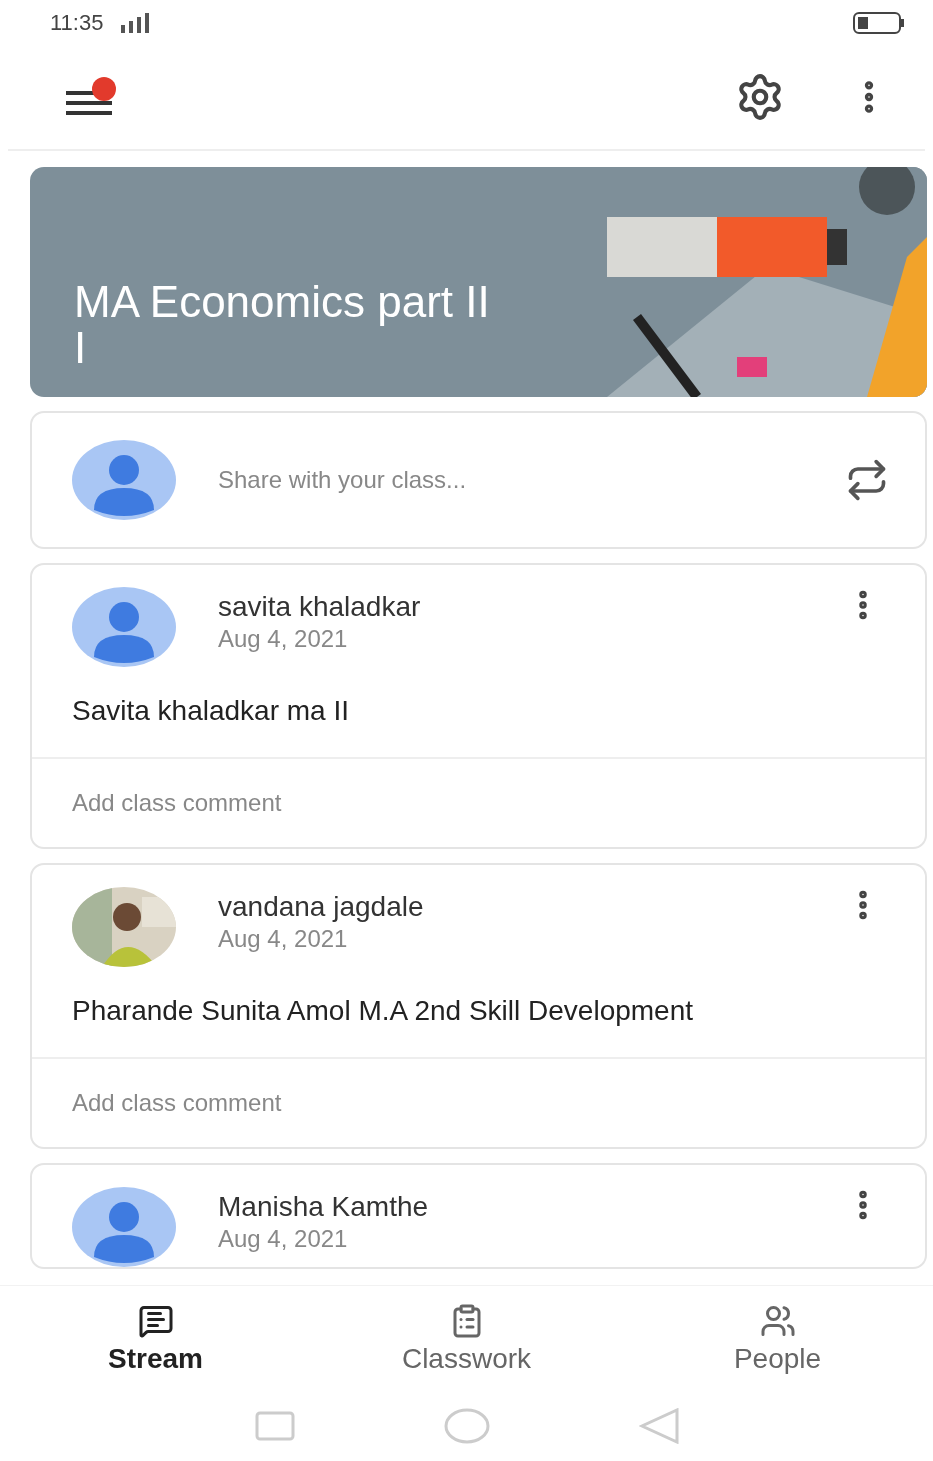 This screenshot has width=933, height=1461. Describe the element at coordinates (320, 607) in the screenshot. I see `author-name: savita khaladkar` at that location.